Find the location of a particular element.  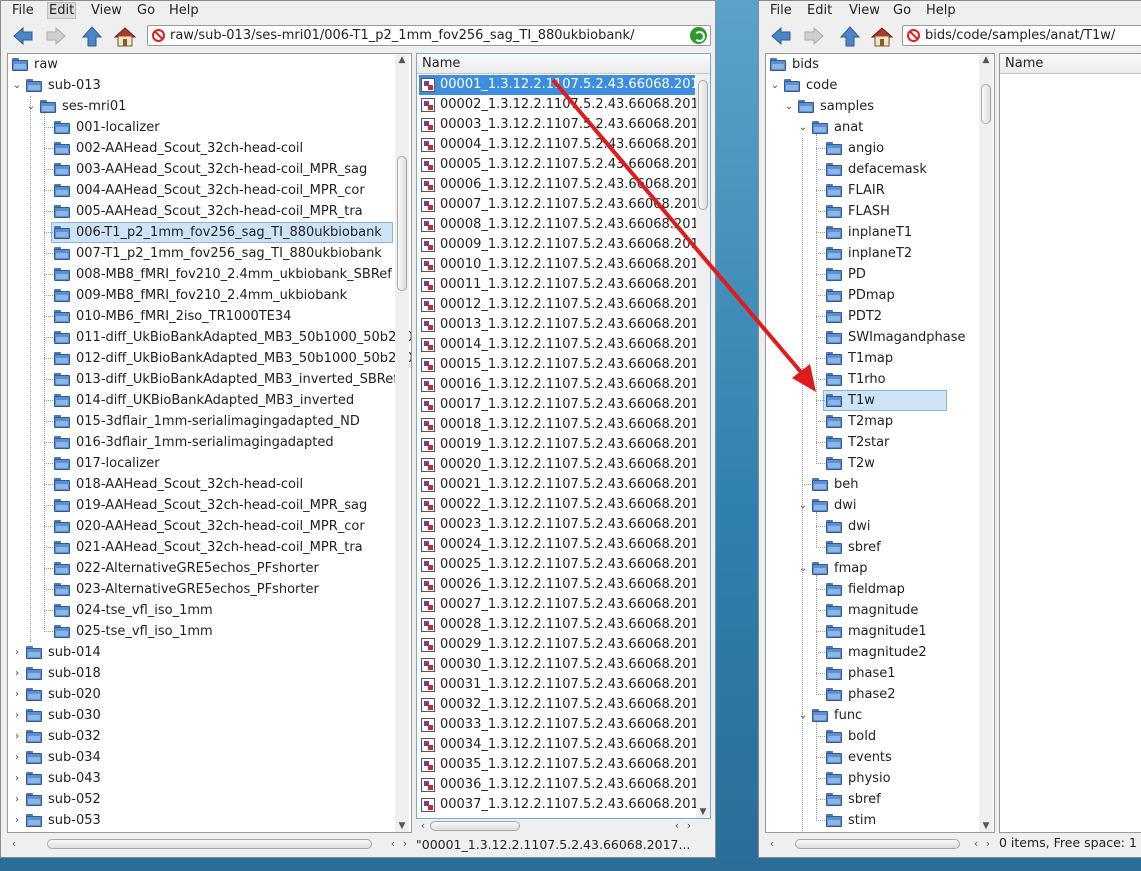

file-list-item: 00030_1.3.12.2.1107.5.2.43.66068.2017 is located at coordinates (563, 665).